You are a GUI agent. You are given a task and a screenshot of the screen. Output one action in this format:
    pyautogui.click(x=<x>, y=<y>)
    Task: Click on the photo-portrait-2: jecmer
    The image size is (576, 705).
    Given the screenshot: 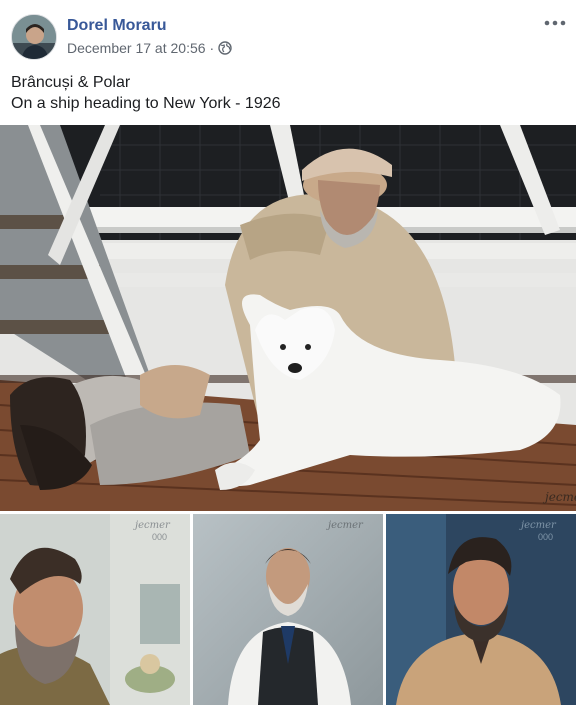 What is the action you would take?
    pyautogui.click(x=288, y=609)
    